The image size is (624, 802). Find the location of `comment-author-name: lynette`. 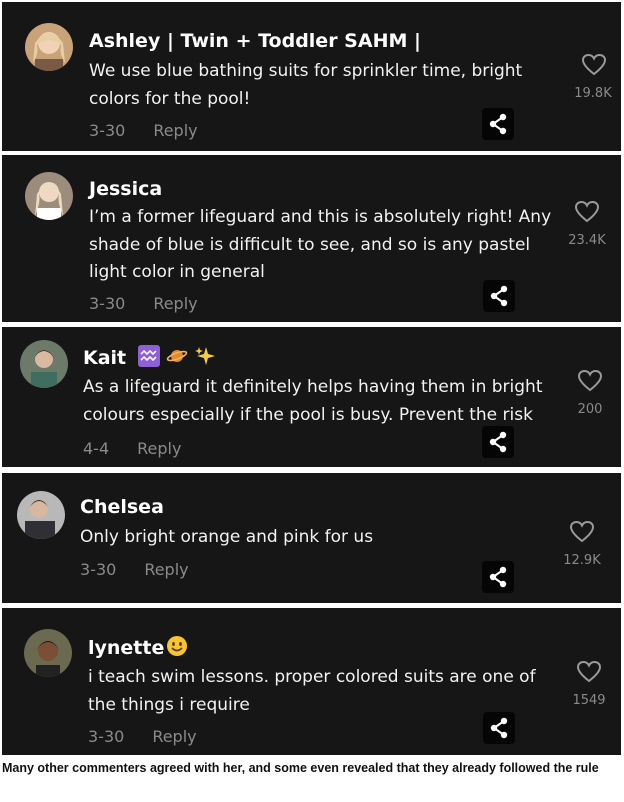

comment-author-name: lynette is located at coordinates (126, 648).